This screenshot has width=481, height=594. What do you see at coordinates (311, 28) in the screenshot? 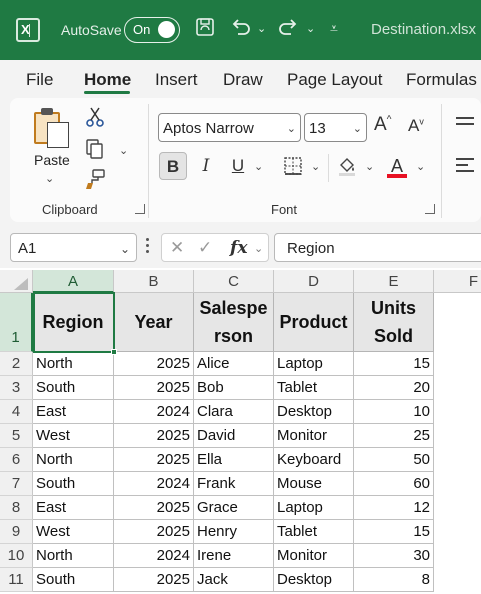
I see `redo-dropdown-icon: ⌄` at bounding box center [311, 28].